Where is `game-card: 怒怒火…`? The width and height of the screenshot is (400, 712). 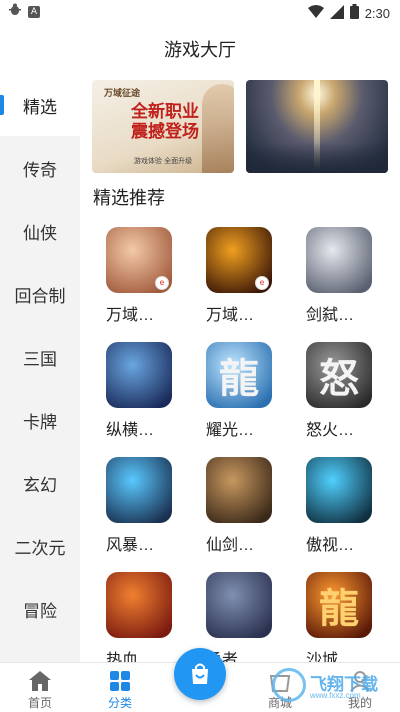 game-card: 怒怒火… is located at coordinates (330, 394).